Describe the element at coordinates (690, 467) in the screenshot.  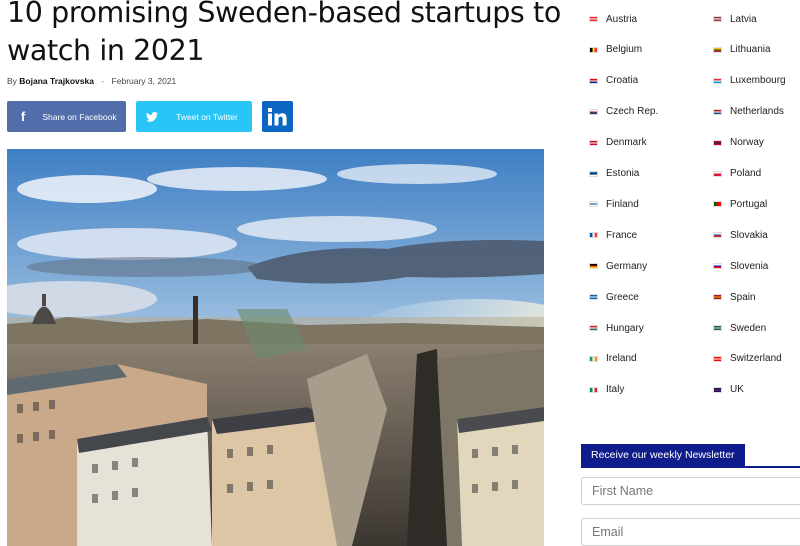
I see `newsletter-divider` at that location.